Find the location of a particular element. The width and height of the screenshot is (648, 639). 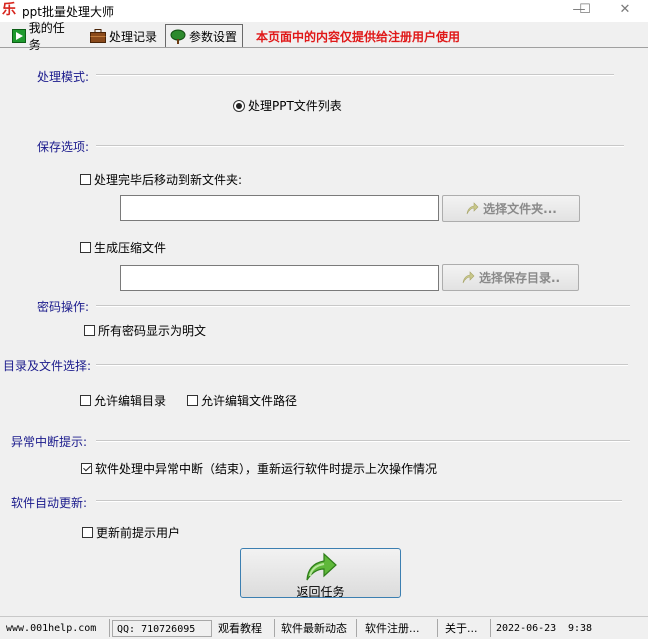

process-list-radio: 处理PPT文件列表 is located at coordinates (287, 105).